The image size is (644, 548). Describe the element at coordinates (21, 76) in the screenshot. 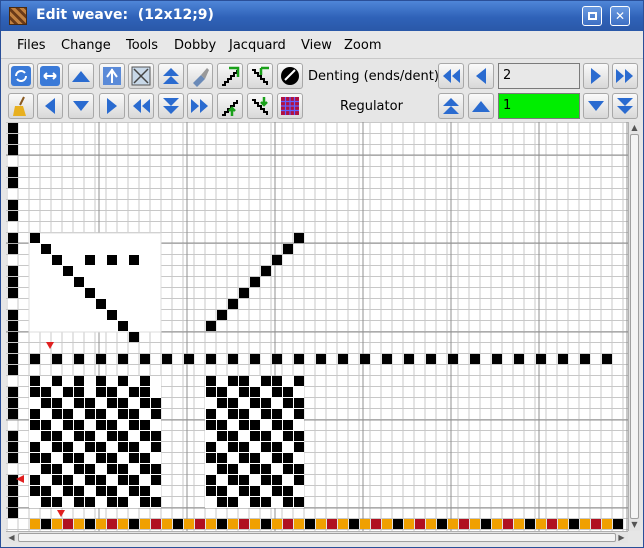

I see `refresh-button` at that location.